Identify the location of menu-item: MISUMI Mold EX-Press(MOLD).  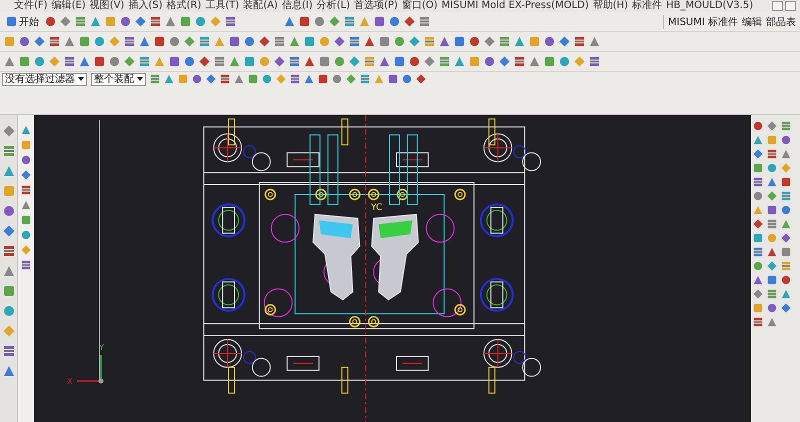
(515, 6).